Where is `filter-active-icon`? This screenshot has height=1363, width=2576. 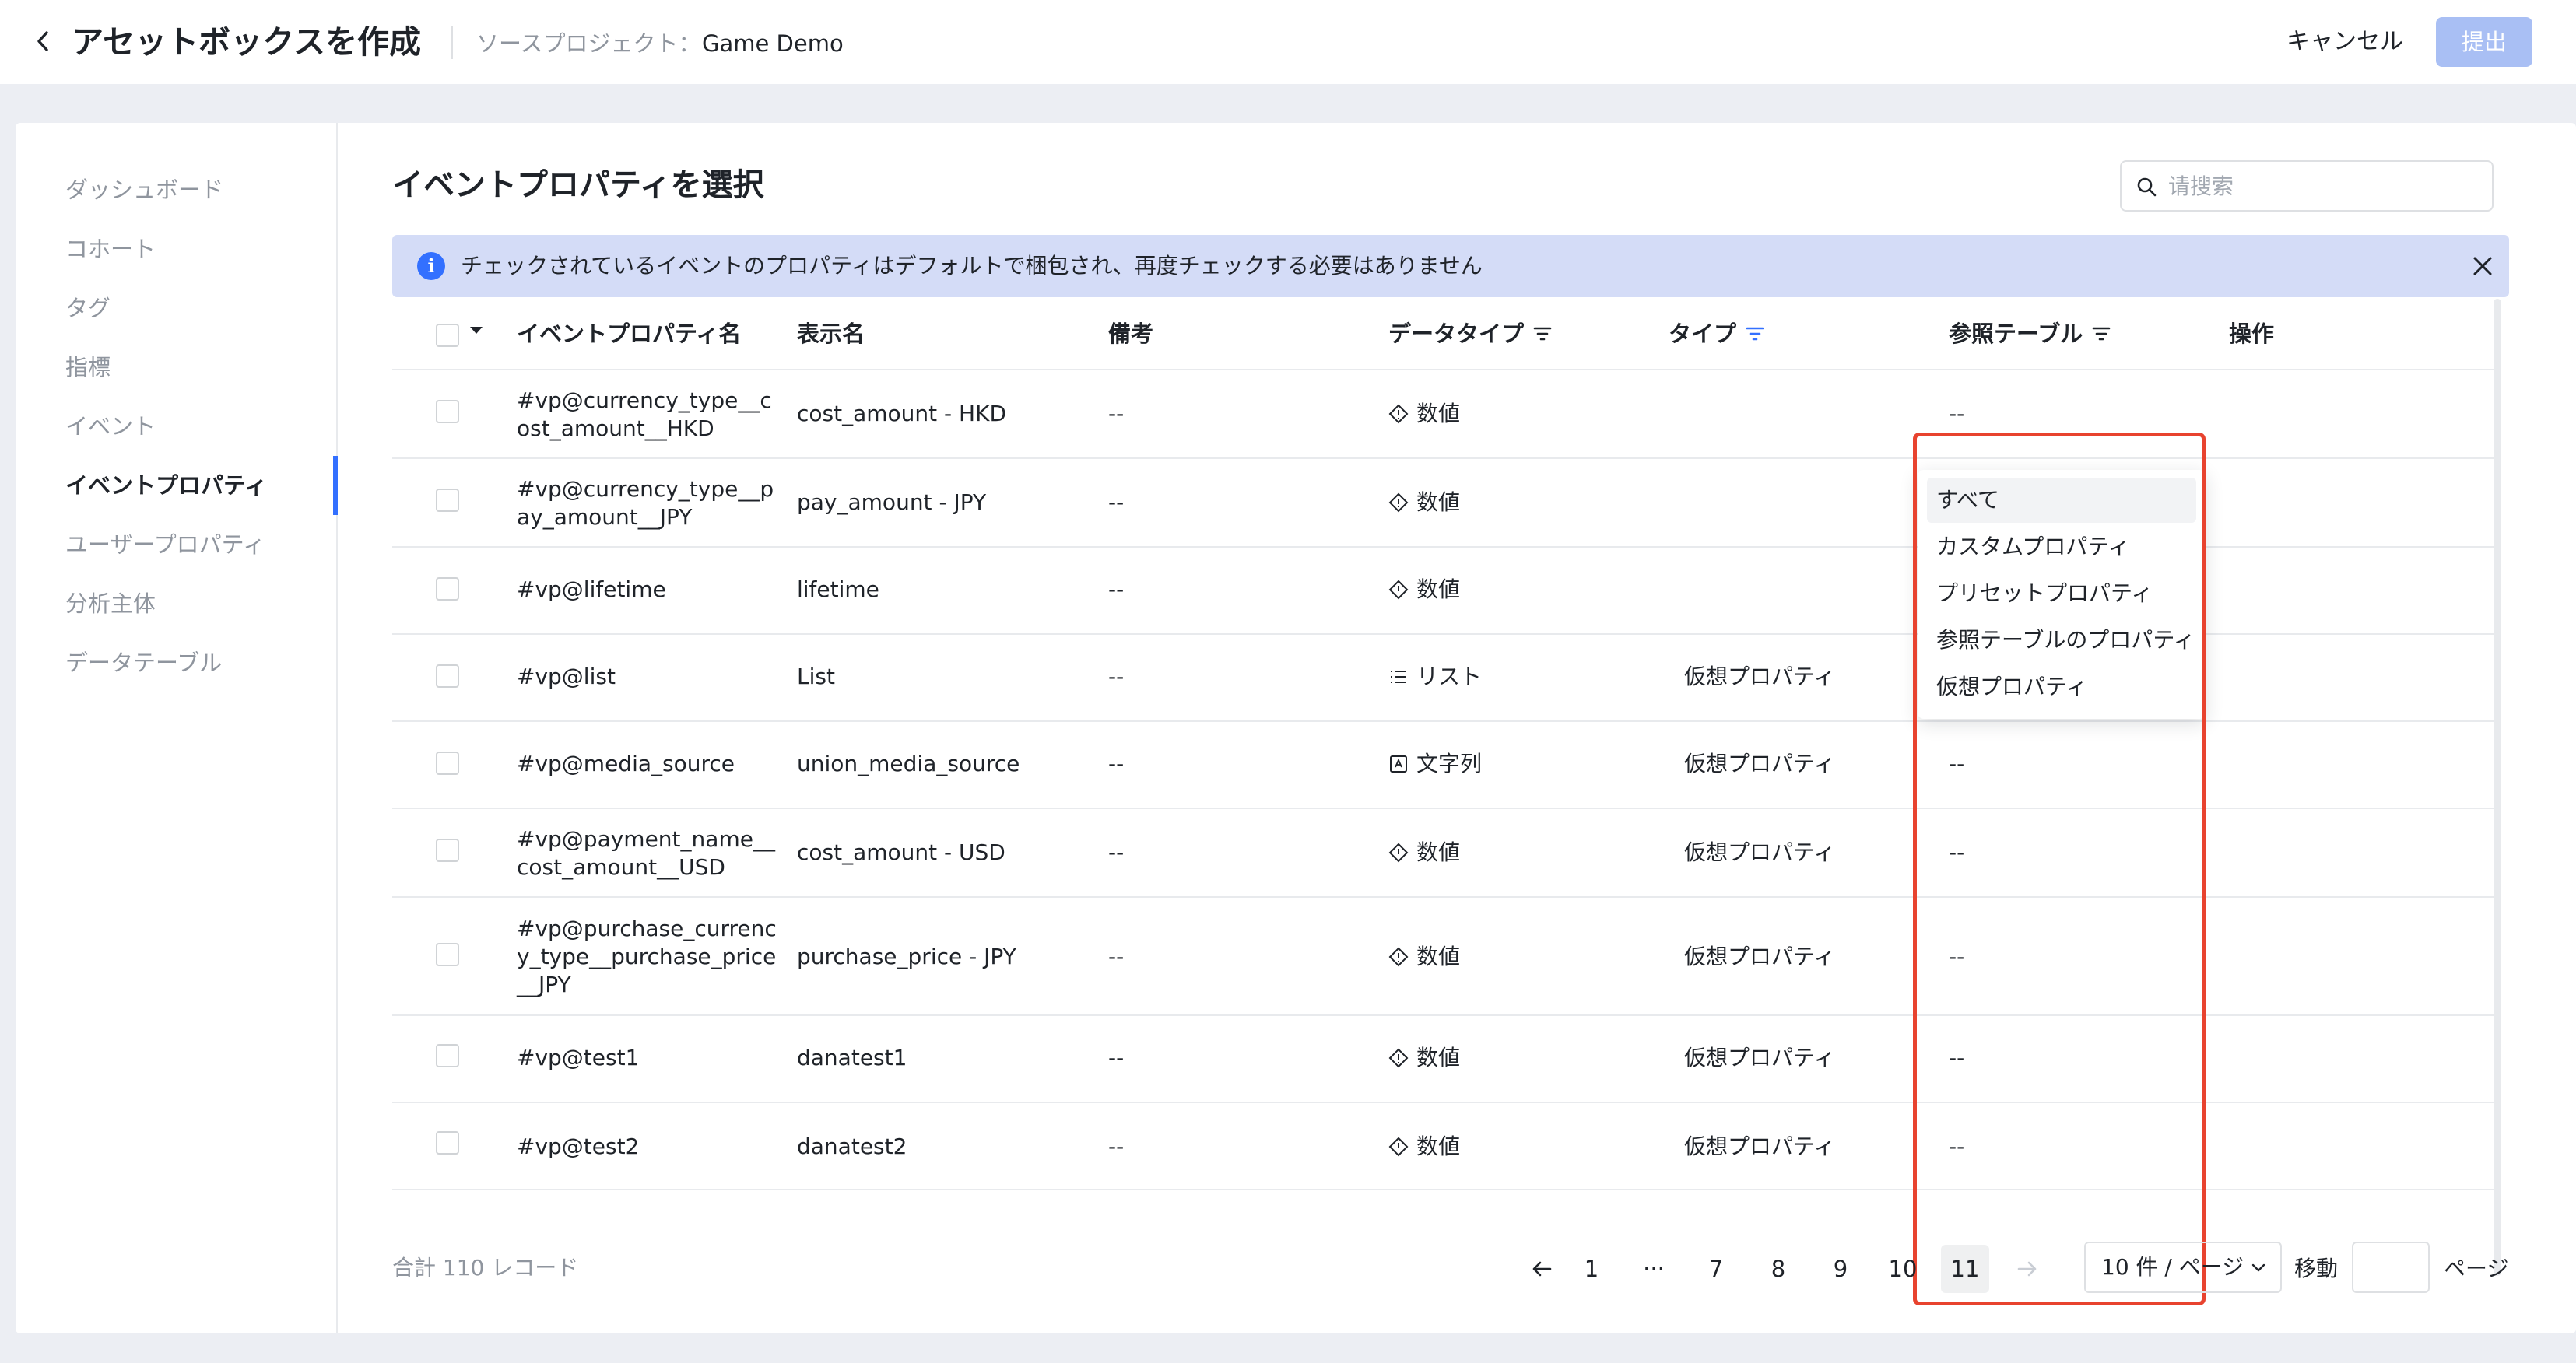
filter-active-icon is located at coordinates (1755, 334).